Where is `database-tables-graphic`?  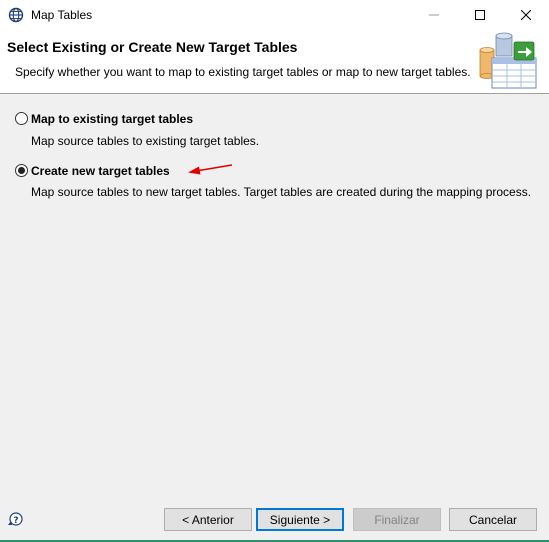
database-tables-graphic is located at coordinates (508, 60).